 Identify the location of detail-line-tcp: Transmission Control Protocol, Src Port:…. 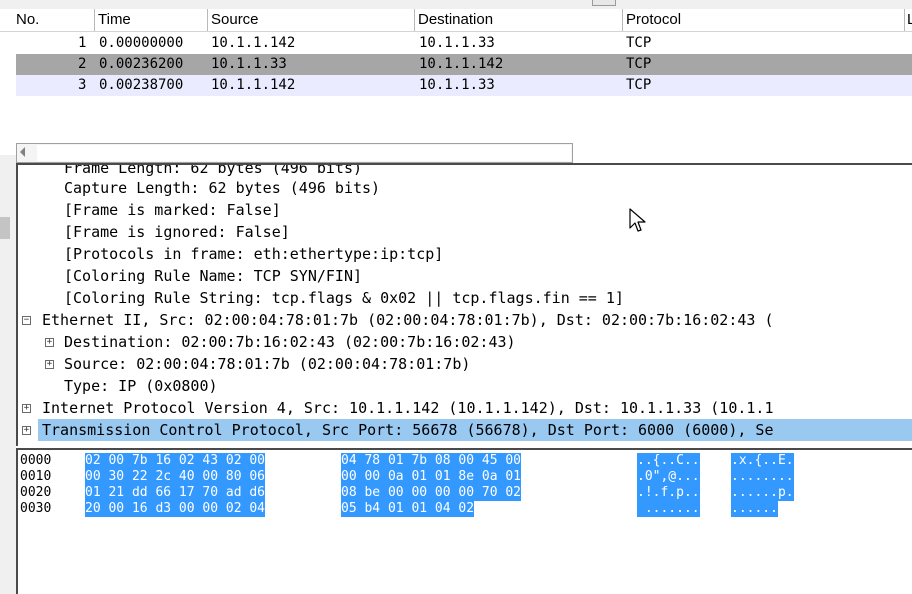
(408, 430).